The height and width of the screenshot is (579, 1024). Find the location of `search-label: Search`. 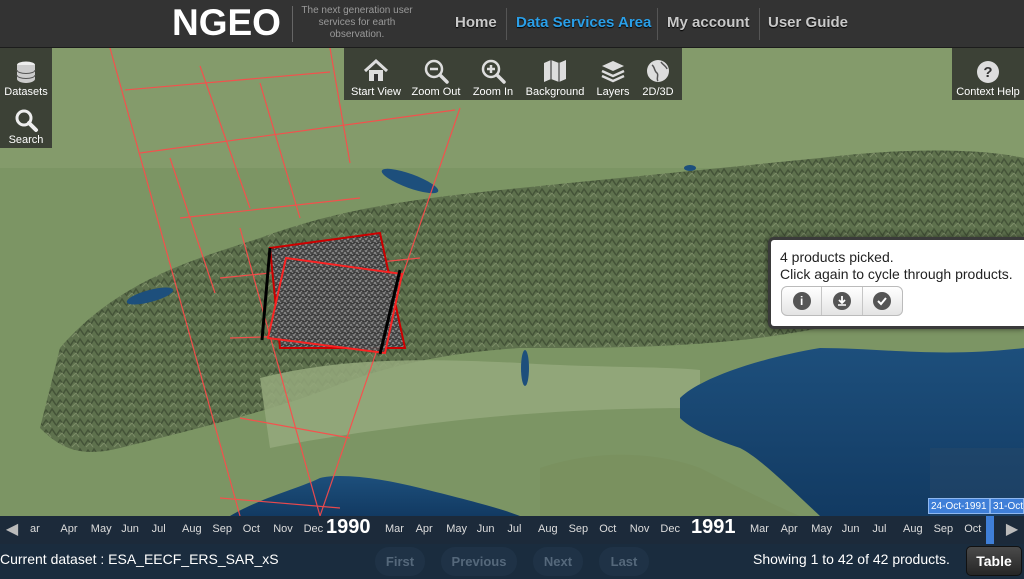

search-label: Search is located at coordinates (26, 140).